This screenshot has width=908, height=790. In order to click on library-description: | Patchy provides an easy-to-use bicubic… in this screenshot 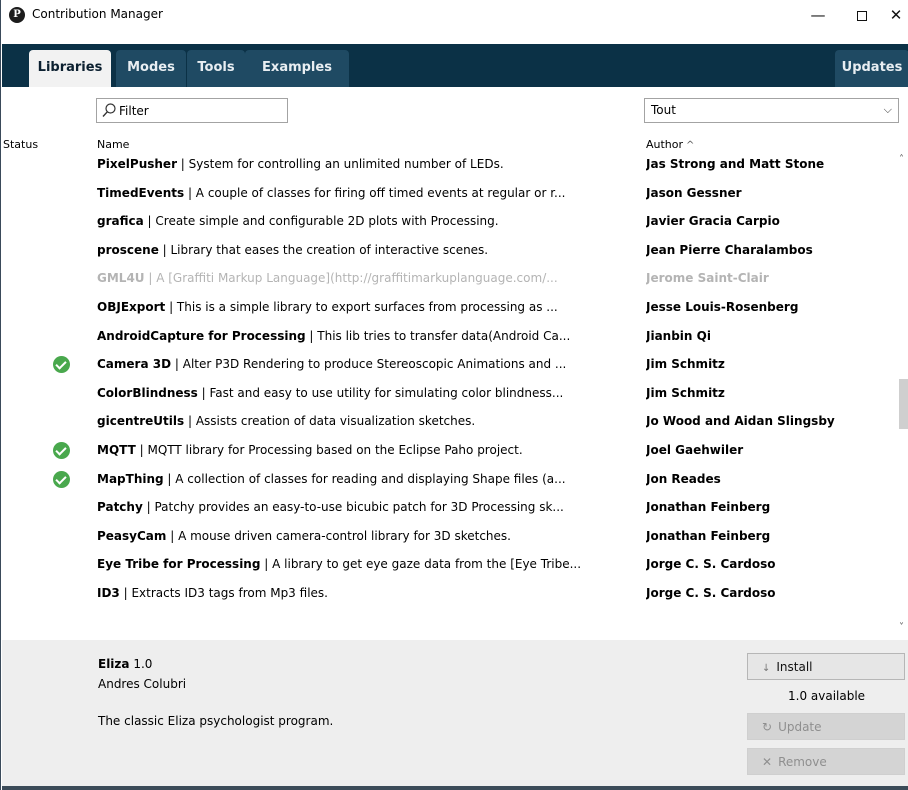, I will do `click(353, 507)`.